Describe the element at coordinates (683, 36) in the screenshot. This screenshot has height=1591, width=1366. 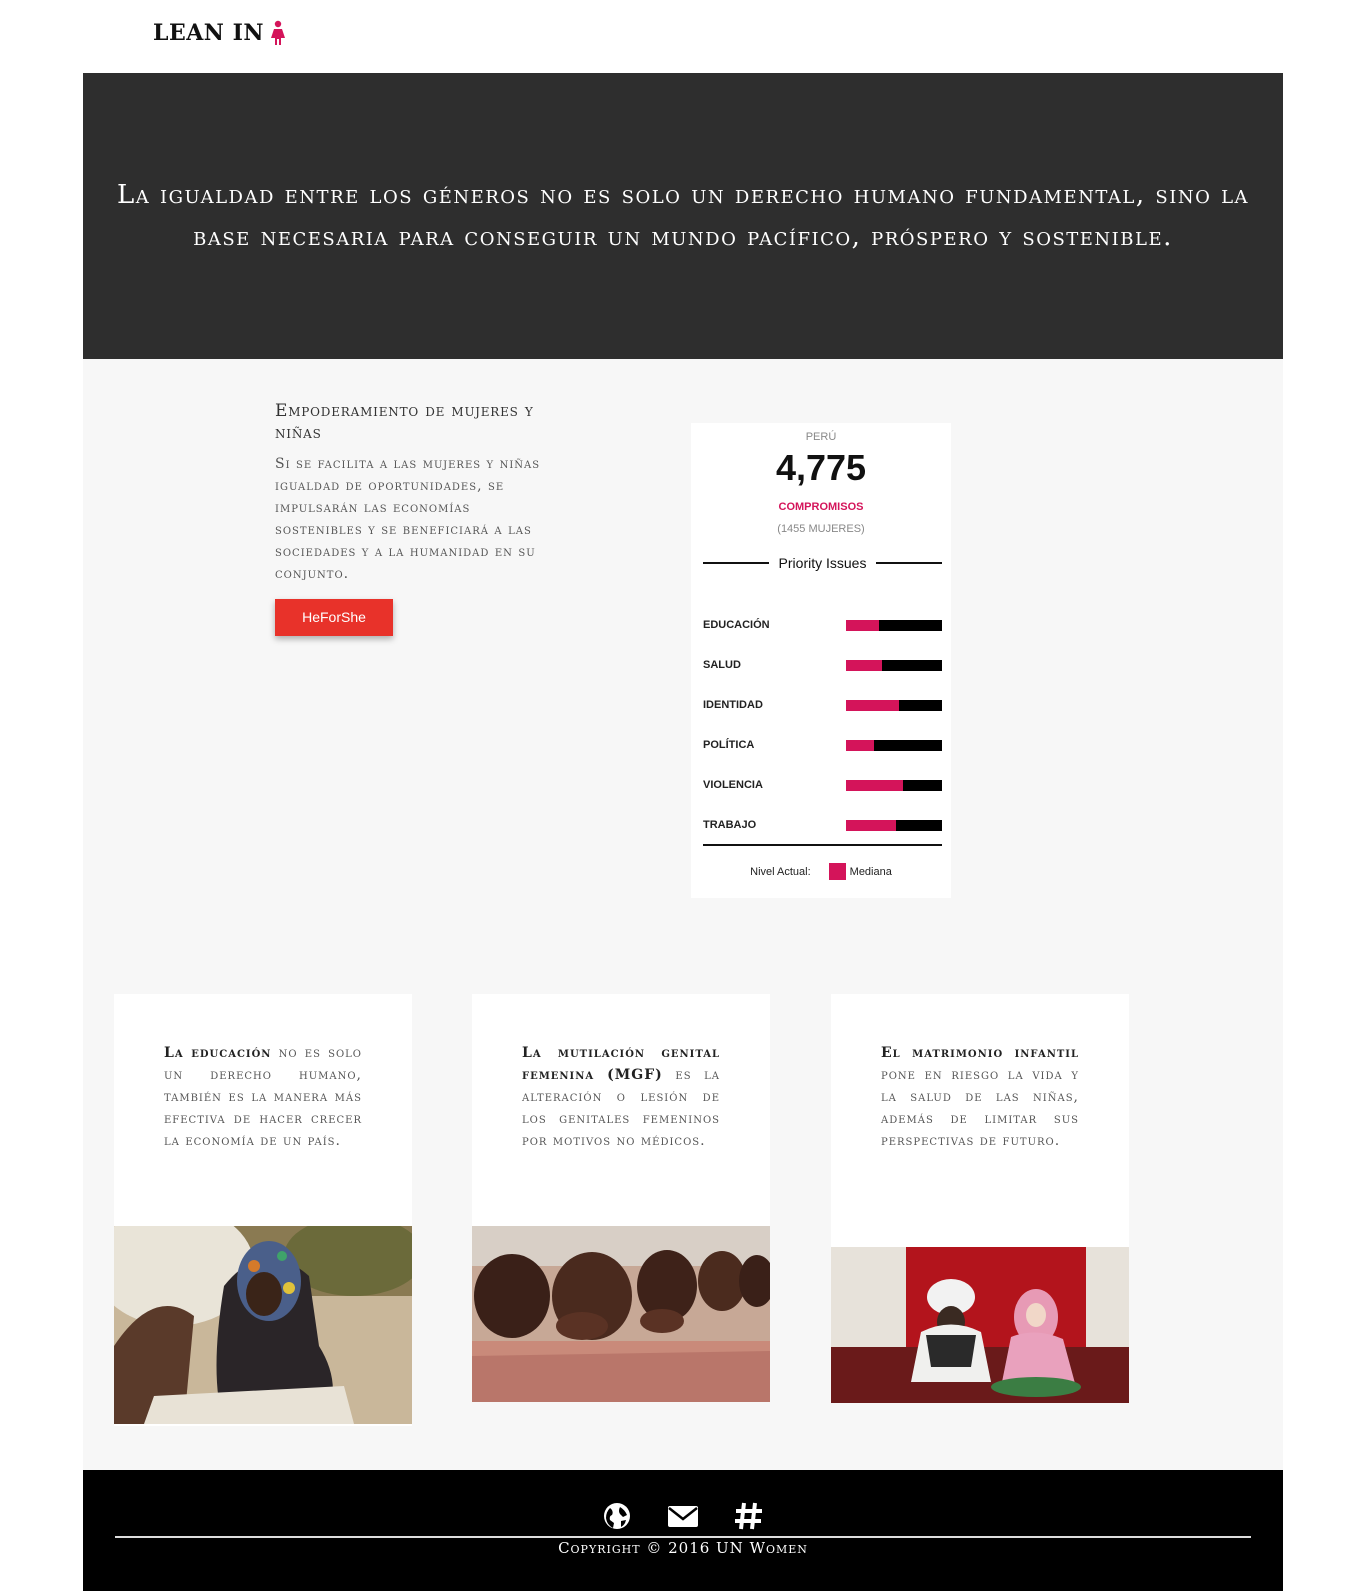
I see `top-bar: LEAN IN` at that location.